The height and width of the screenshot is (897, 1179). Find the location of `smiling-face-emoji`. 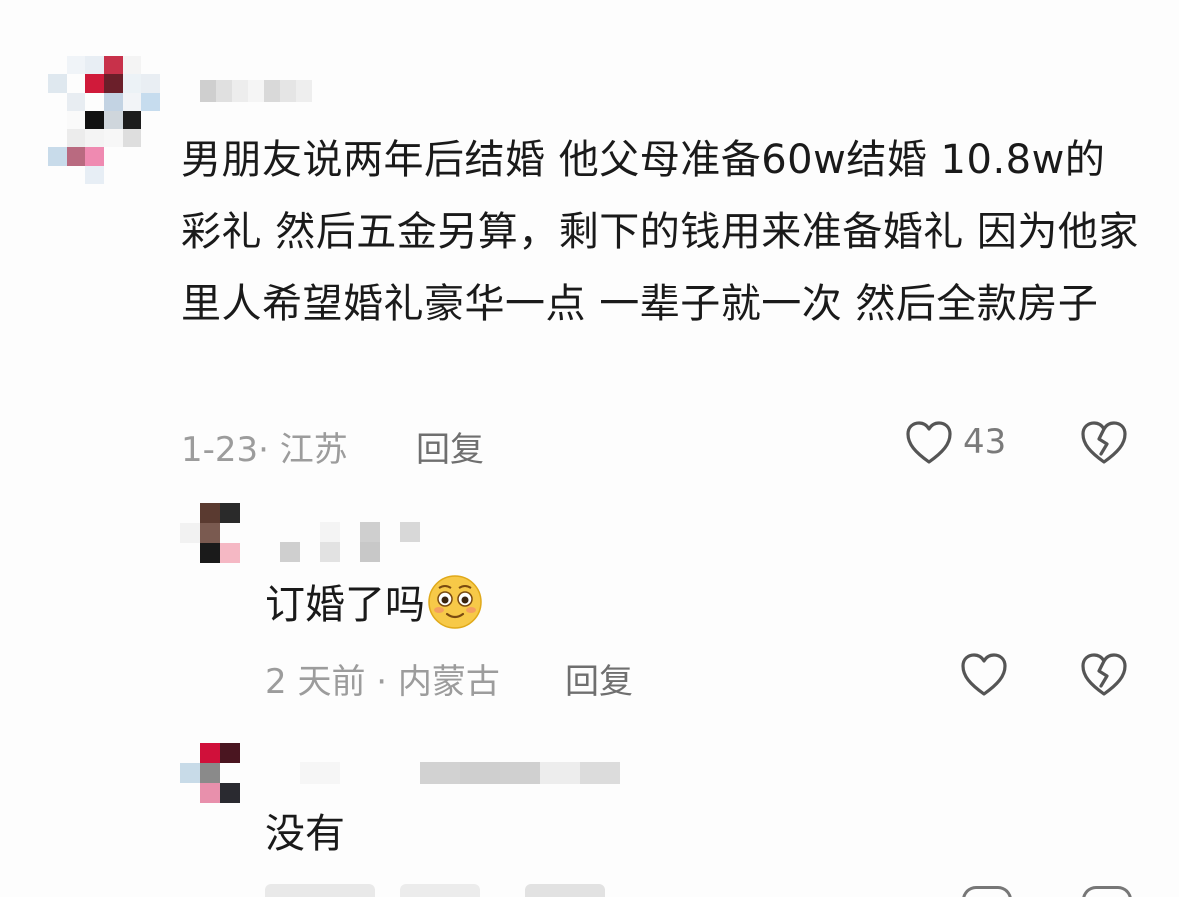

smiling-face-emoji is located at coordinates (455, 602).